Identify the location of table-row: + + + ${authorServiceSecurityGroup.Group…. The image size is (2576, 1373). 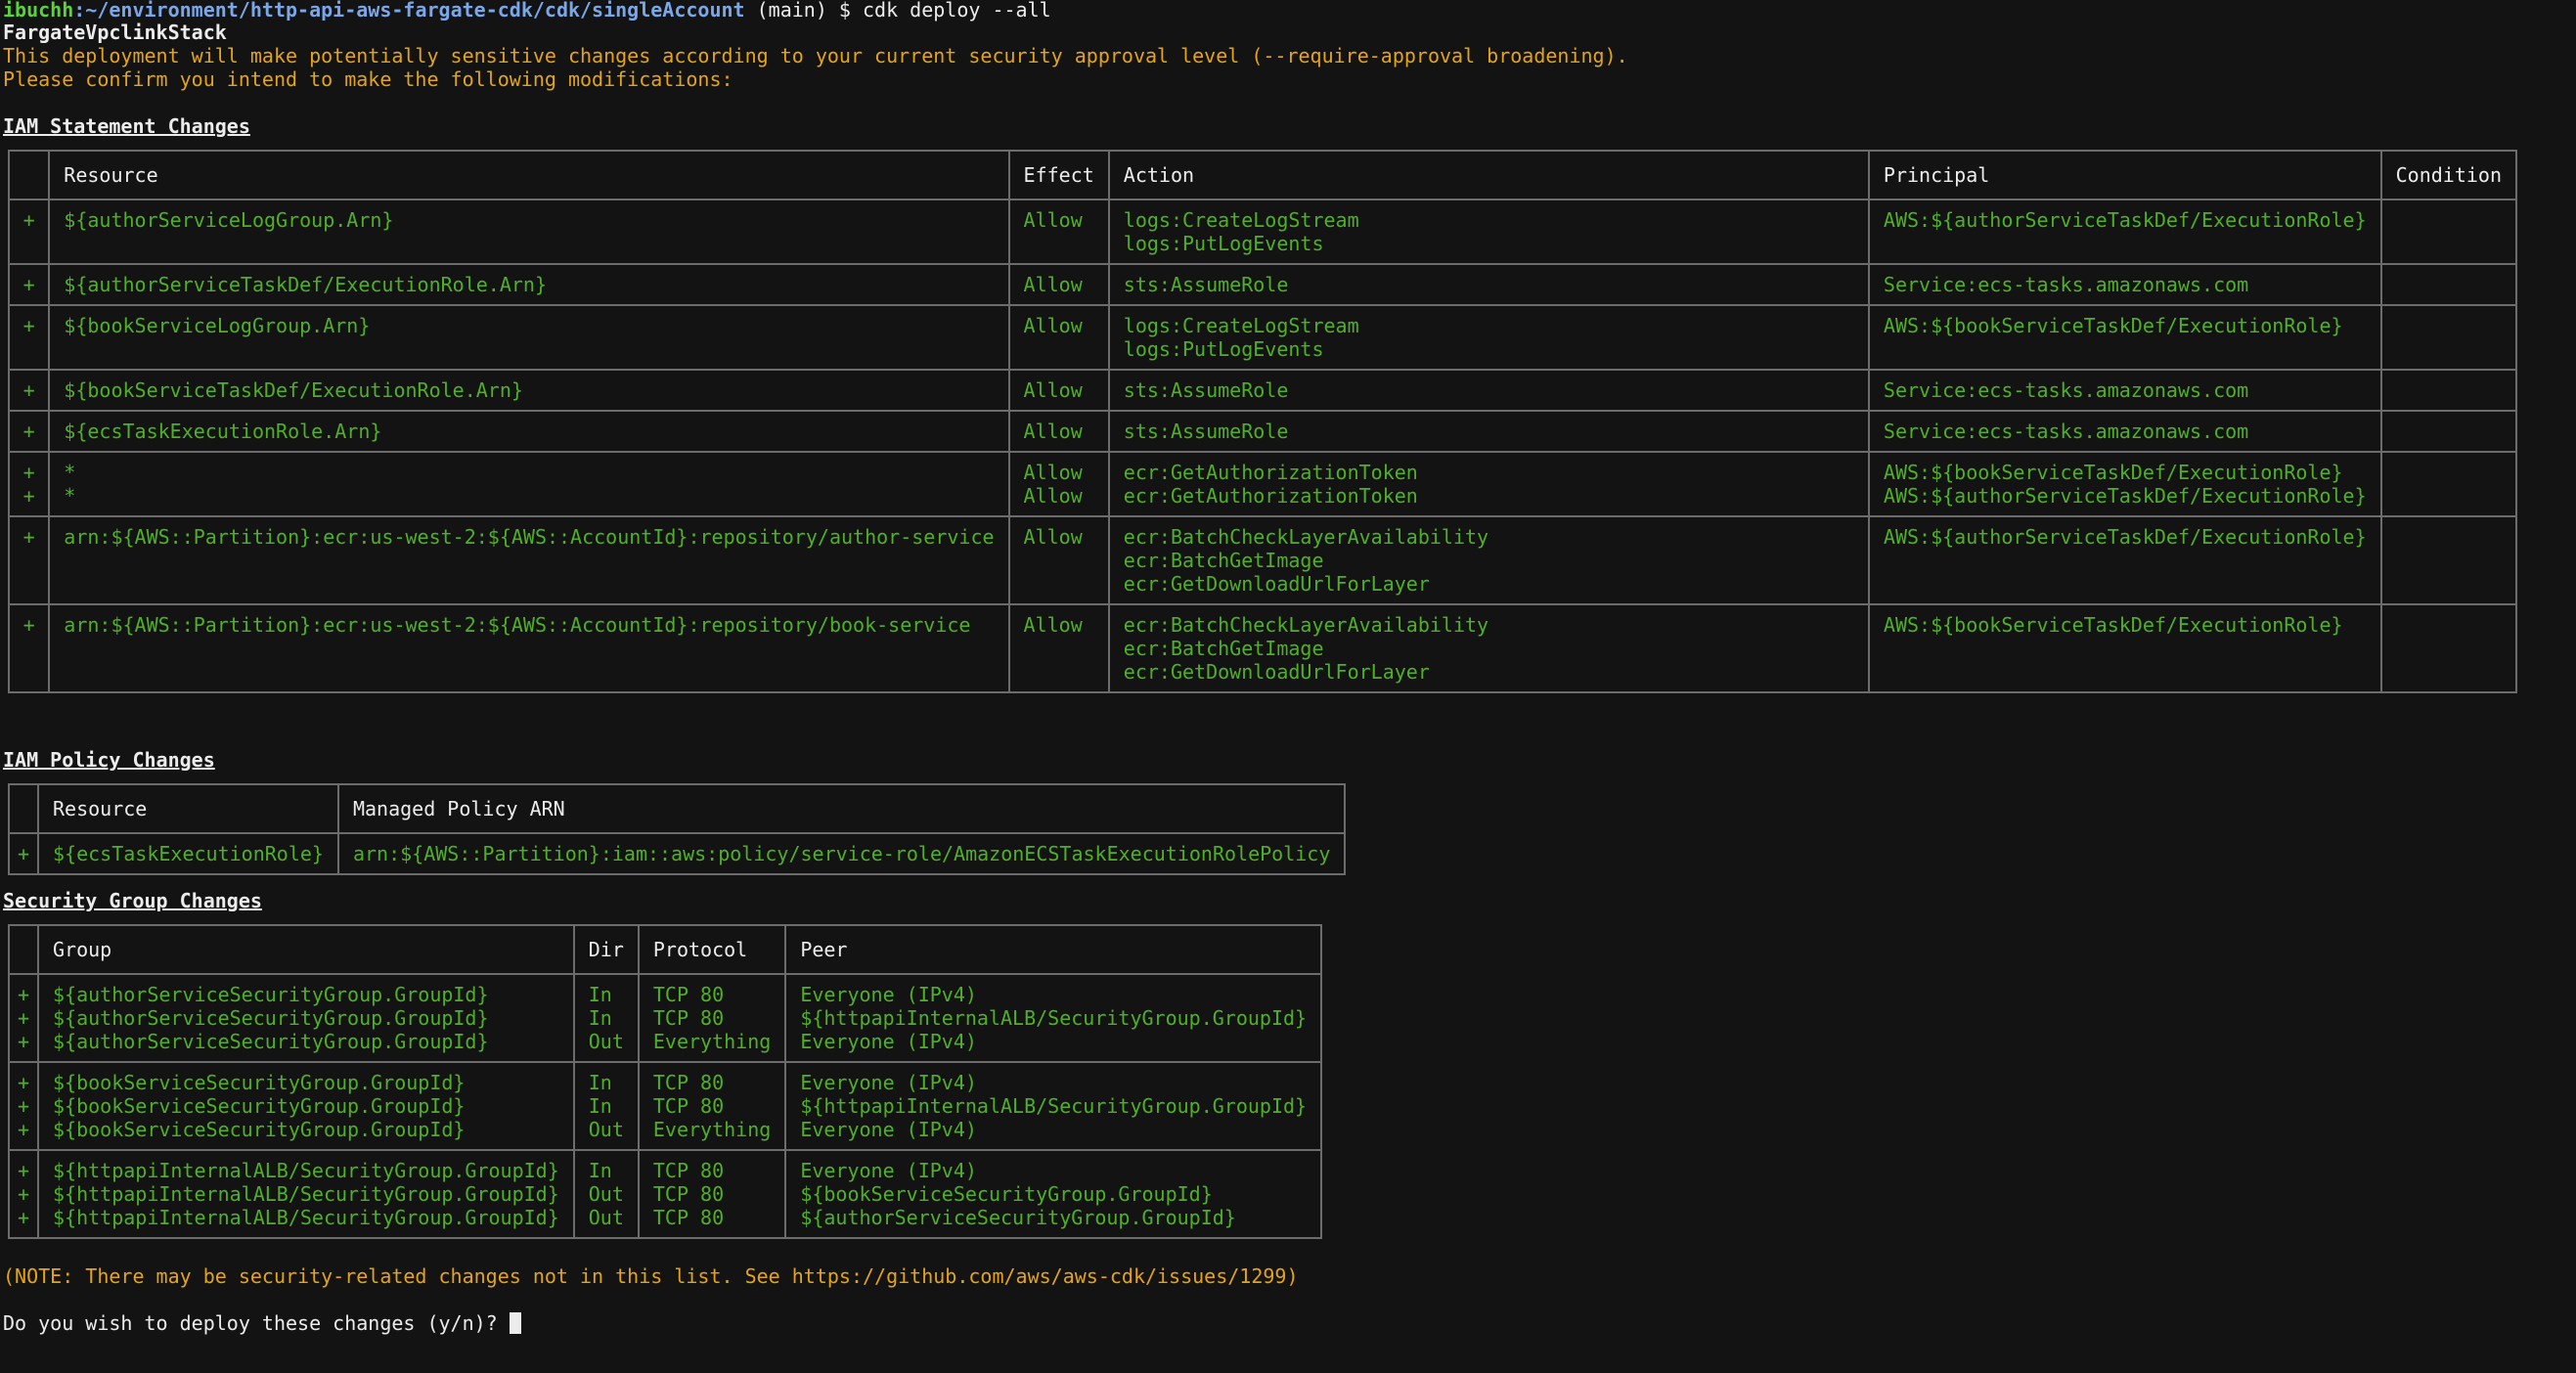
(665, 1018).